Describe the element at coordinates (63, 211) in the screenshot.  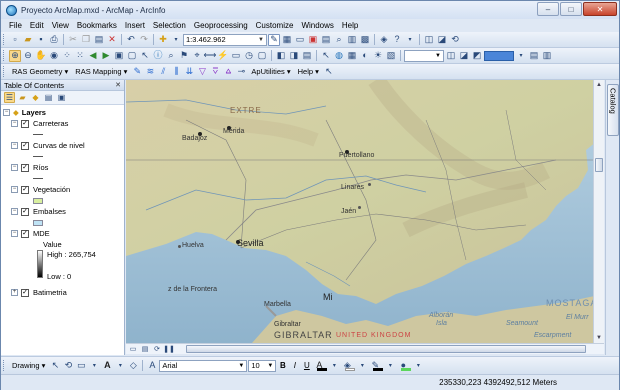
I see `toc-layer: − ✓ Embalses` at that location.